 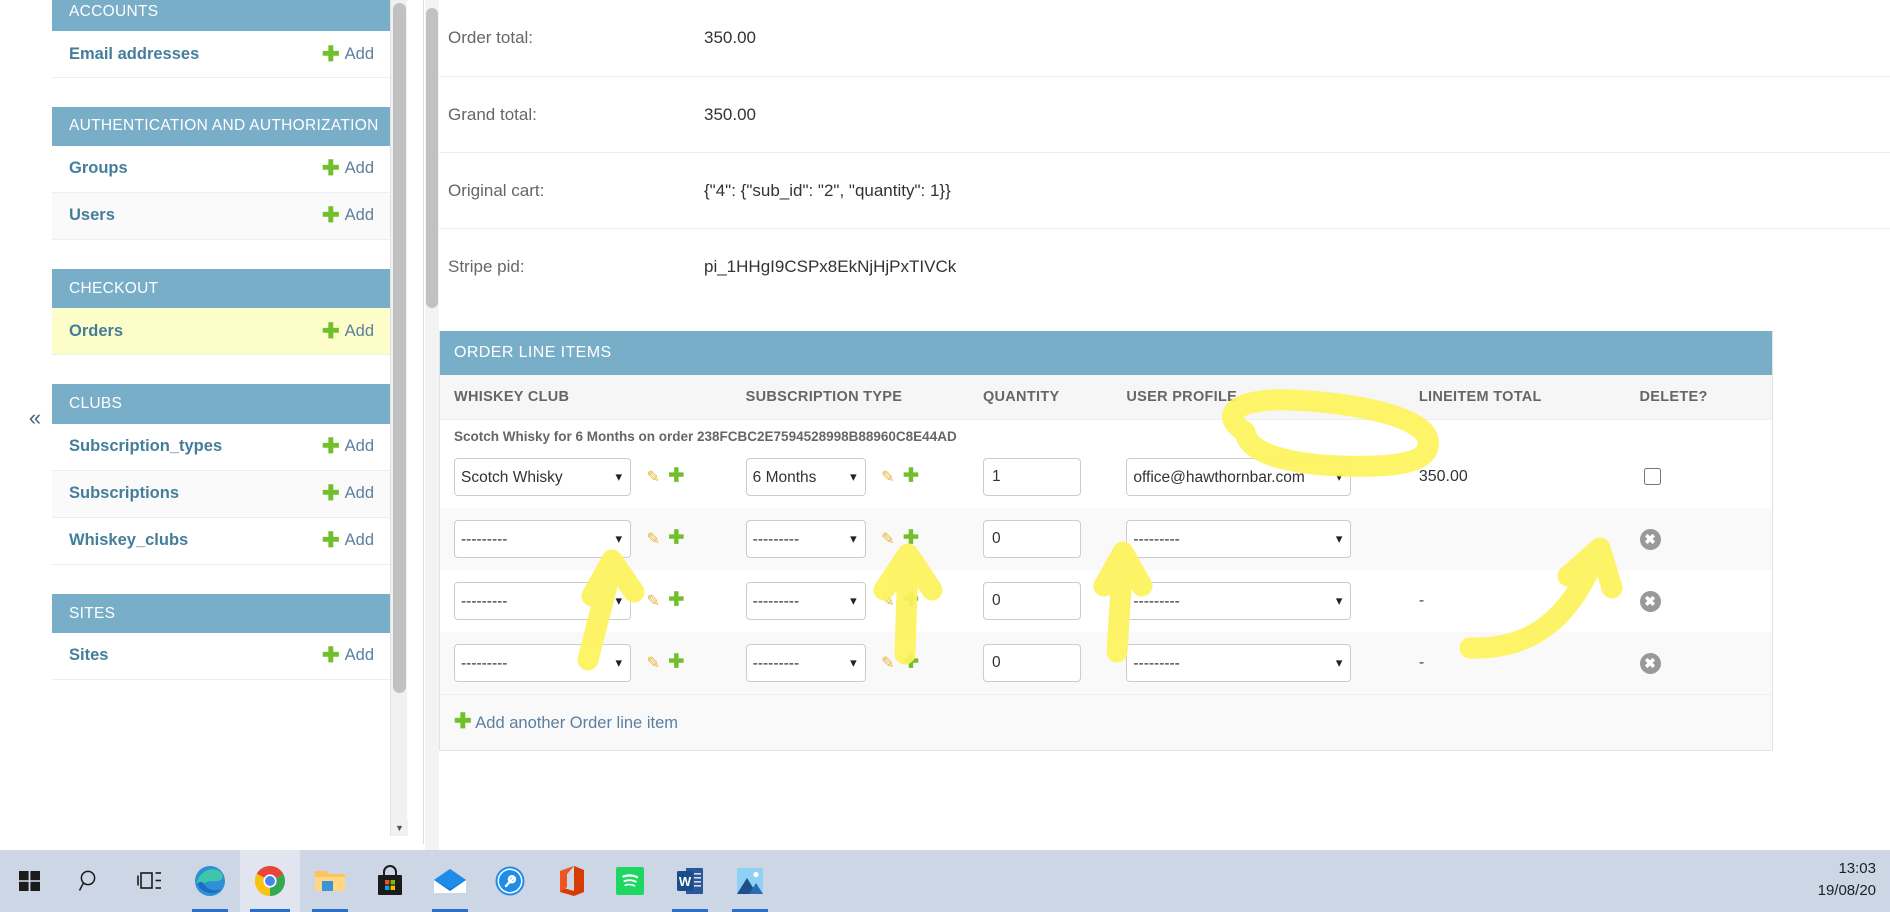 I want to click on scroll-down-arrow-icon: ▼, so click(x=399, y=827).